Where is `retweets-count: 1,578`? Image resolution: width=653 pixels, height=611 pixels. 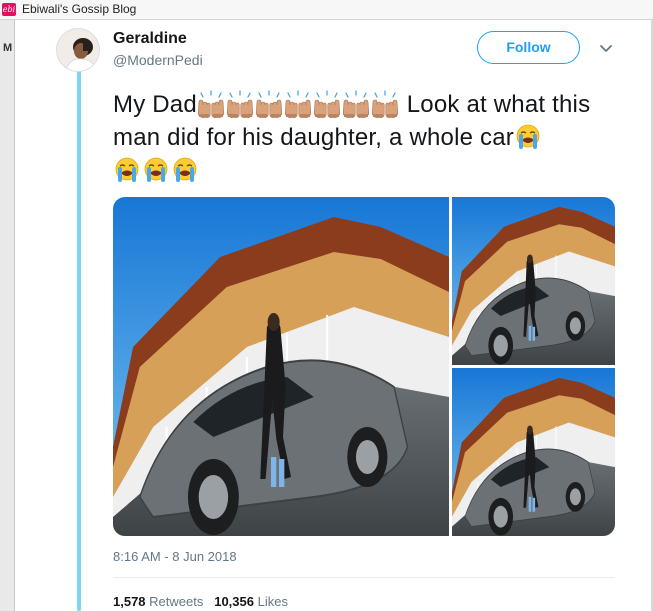
retweets-count: 1,578 is located at coordinates (129, 601).